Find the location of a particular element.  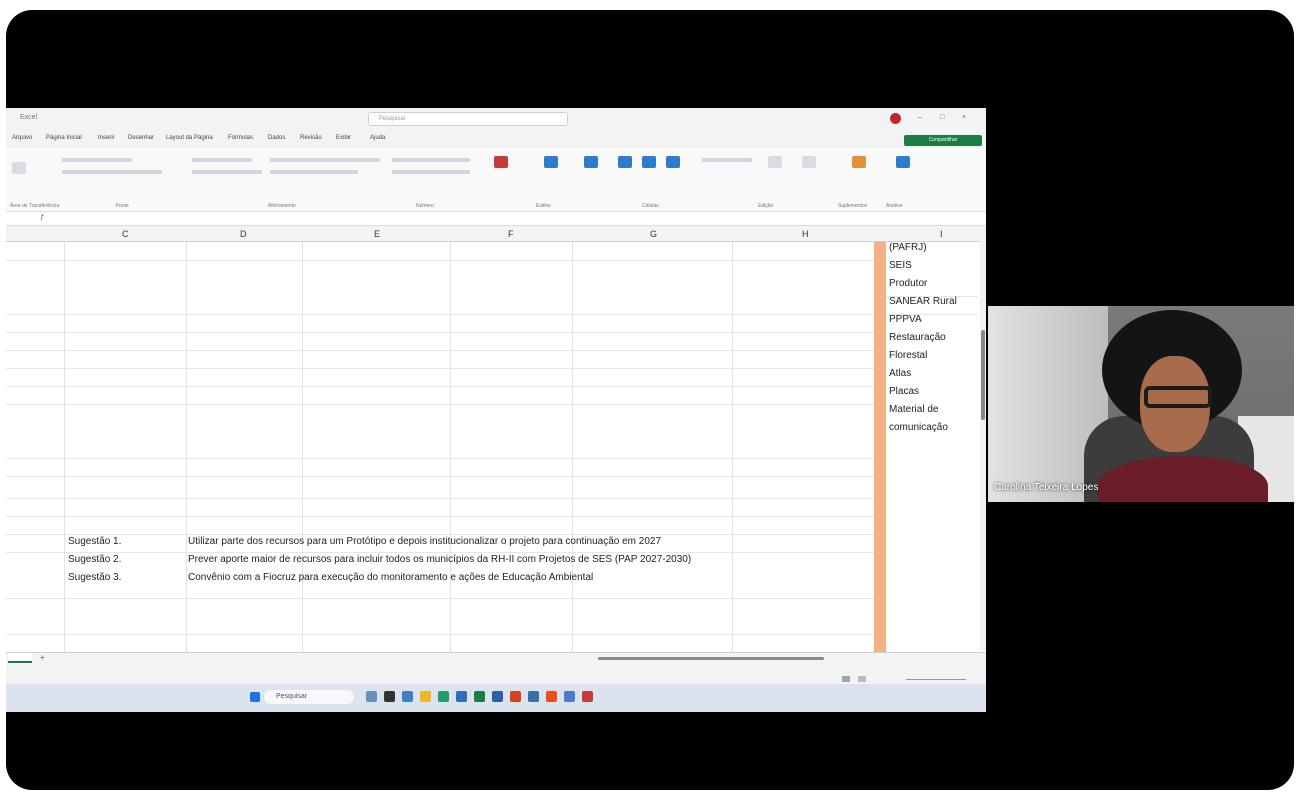

column-header-d: D is located at coordinates (243, 234).